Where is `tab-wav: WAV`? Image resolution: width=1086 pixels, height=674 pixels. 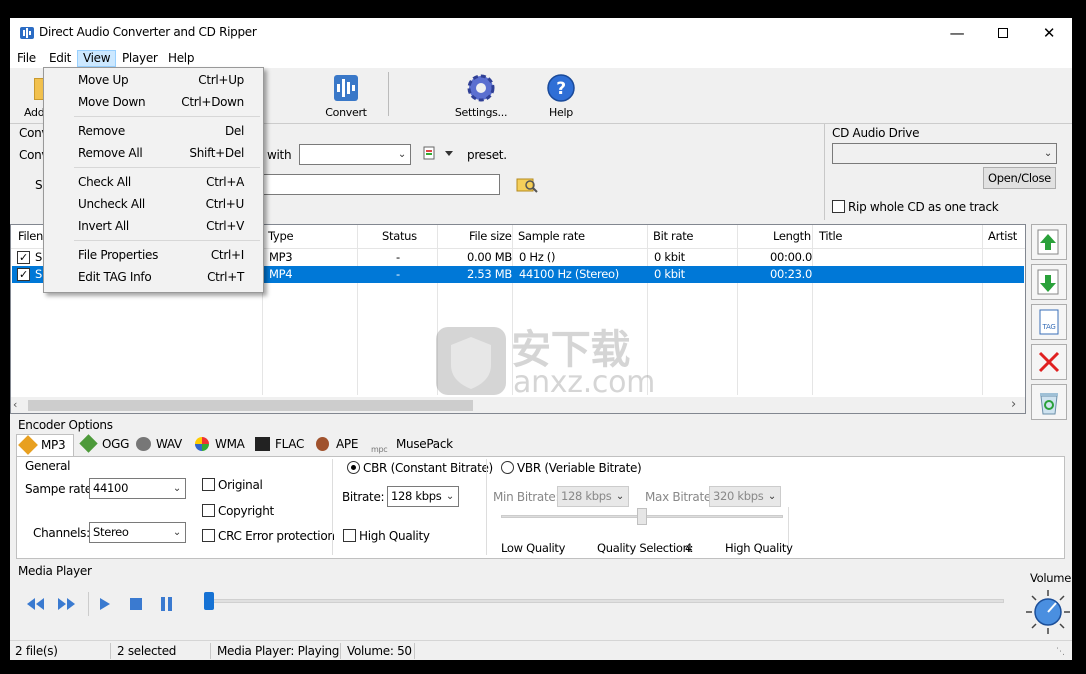
tab-wav: WAV is located at coordinates (163, 444).